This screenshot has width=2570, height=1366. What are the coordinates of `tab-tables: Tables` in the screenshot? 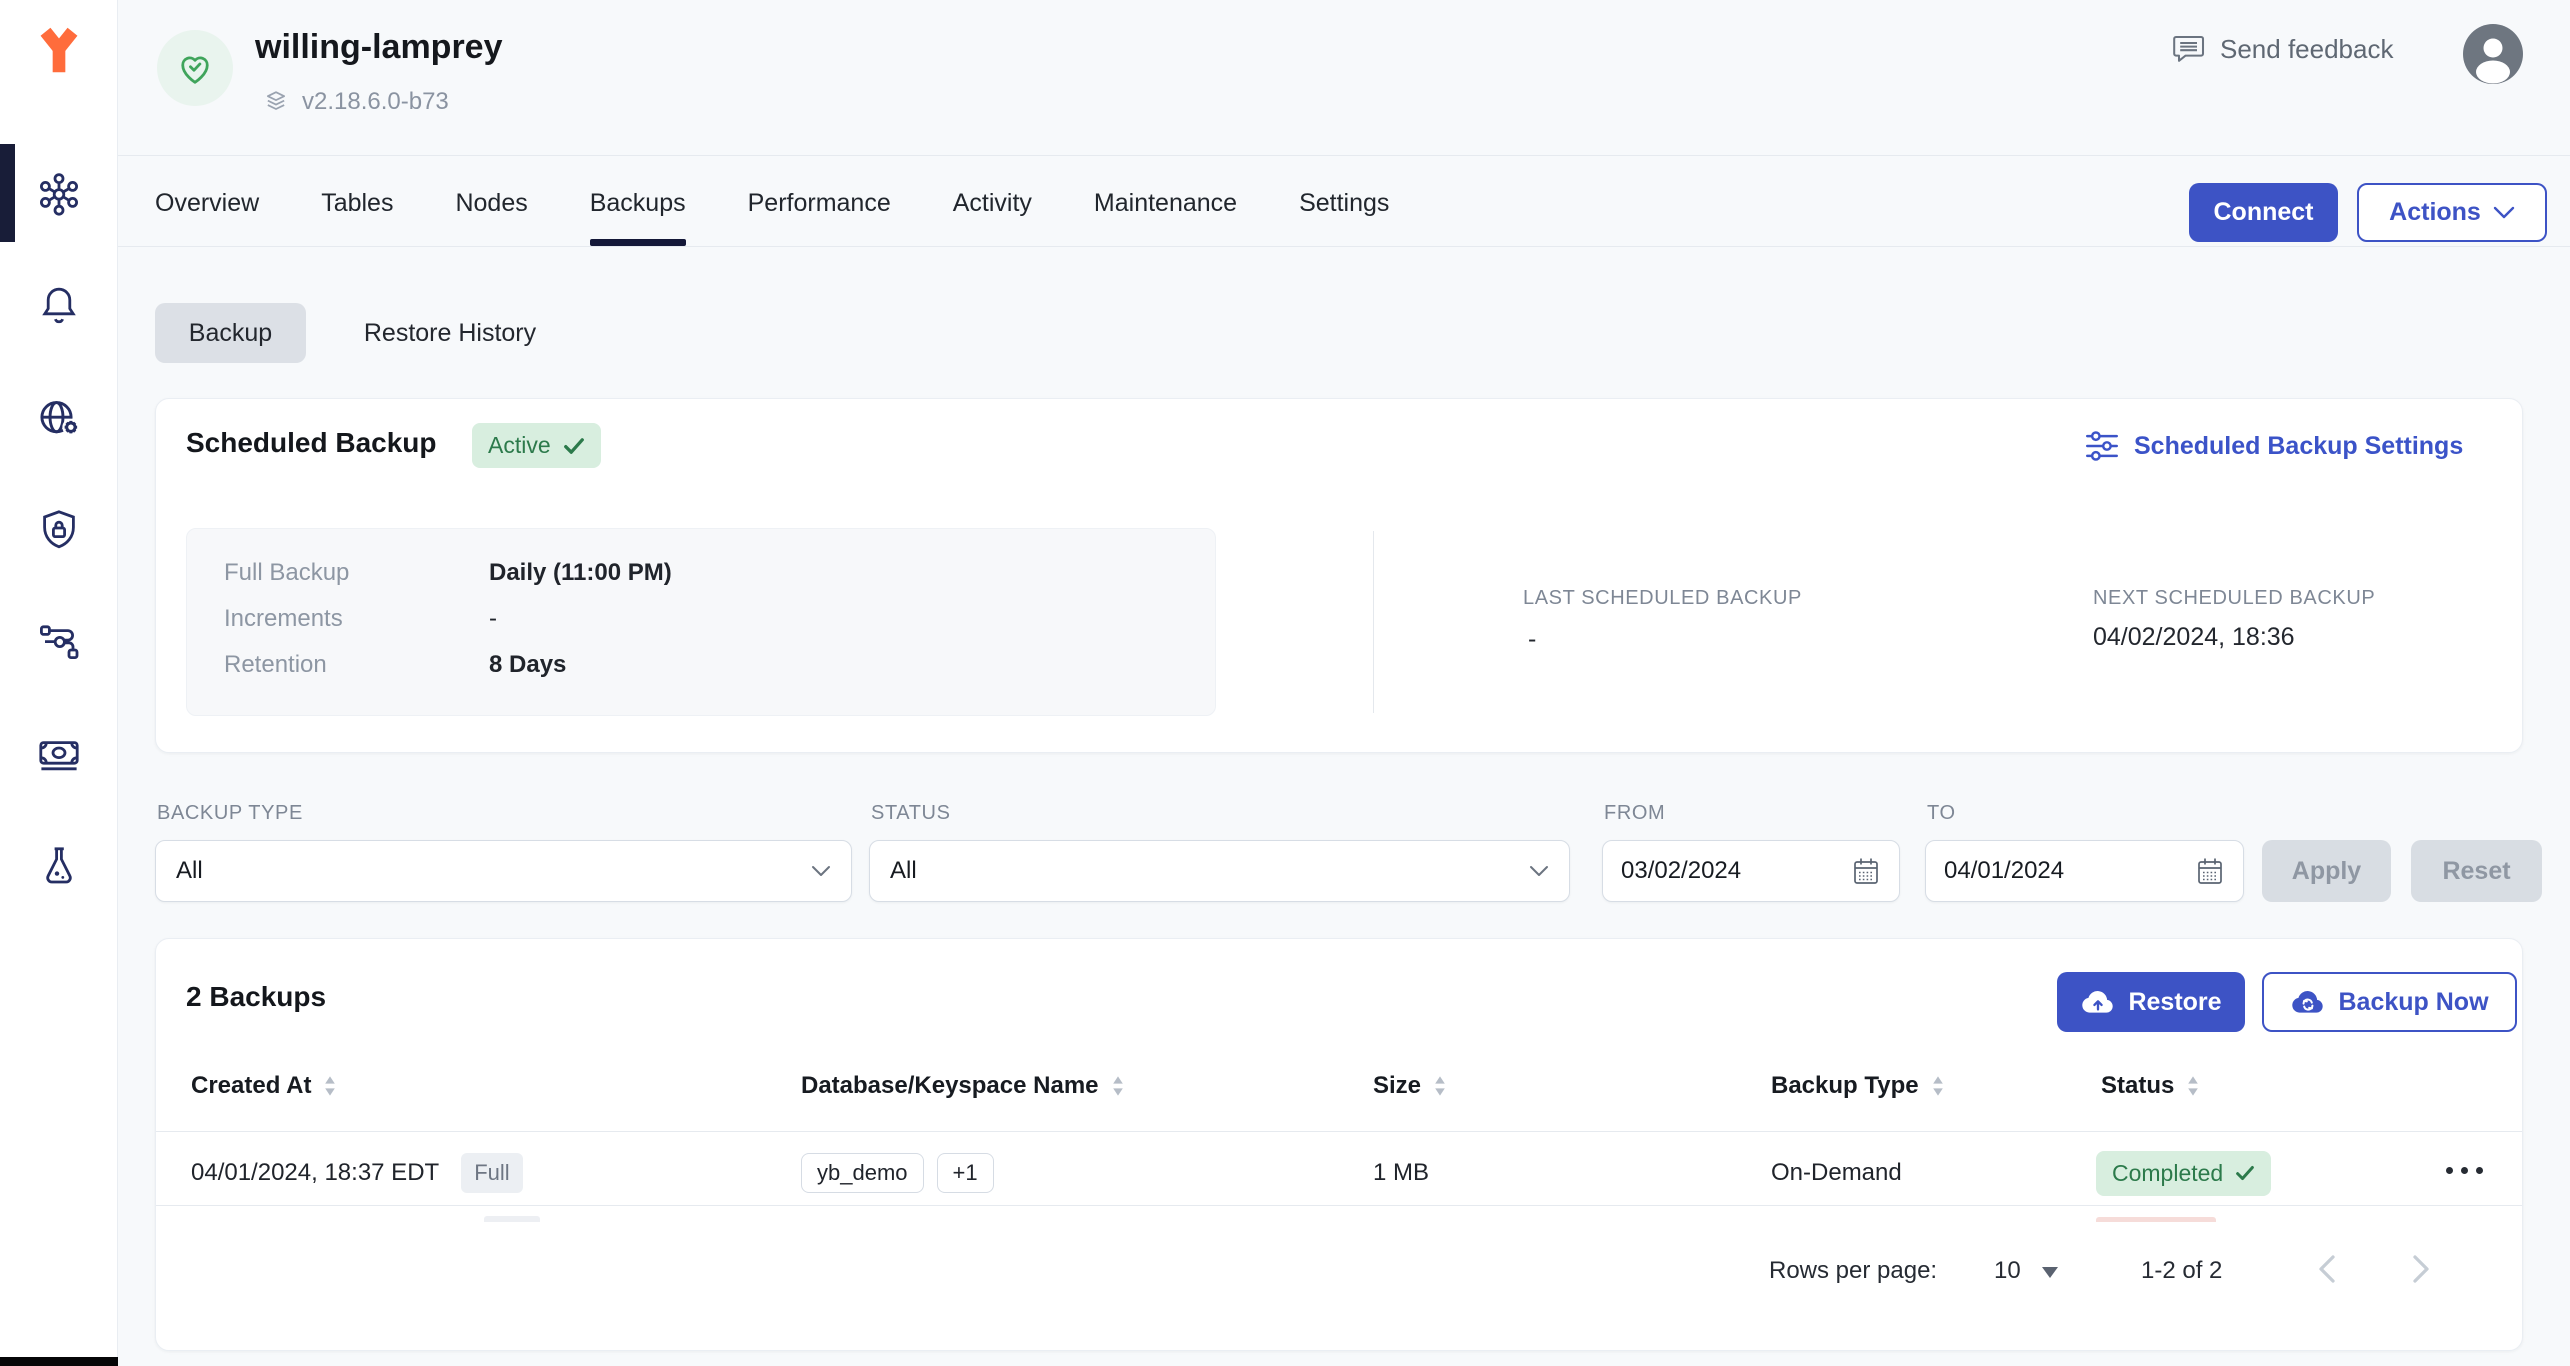 It's located at (357, 203).